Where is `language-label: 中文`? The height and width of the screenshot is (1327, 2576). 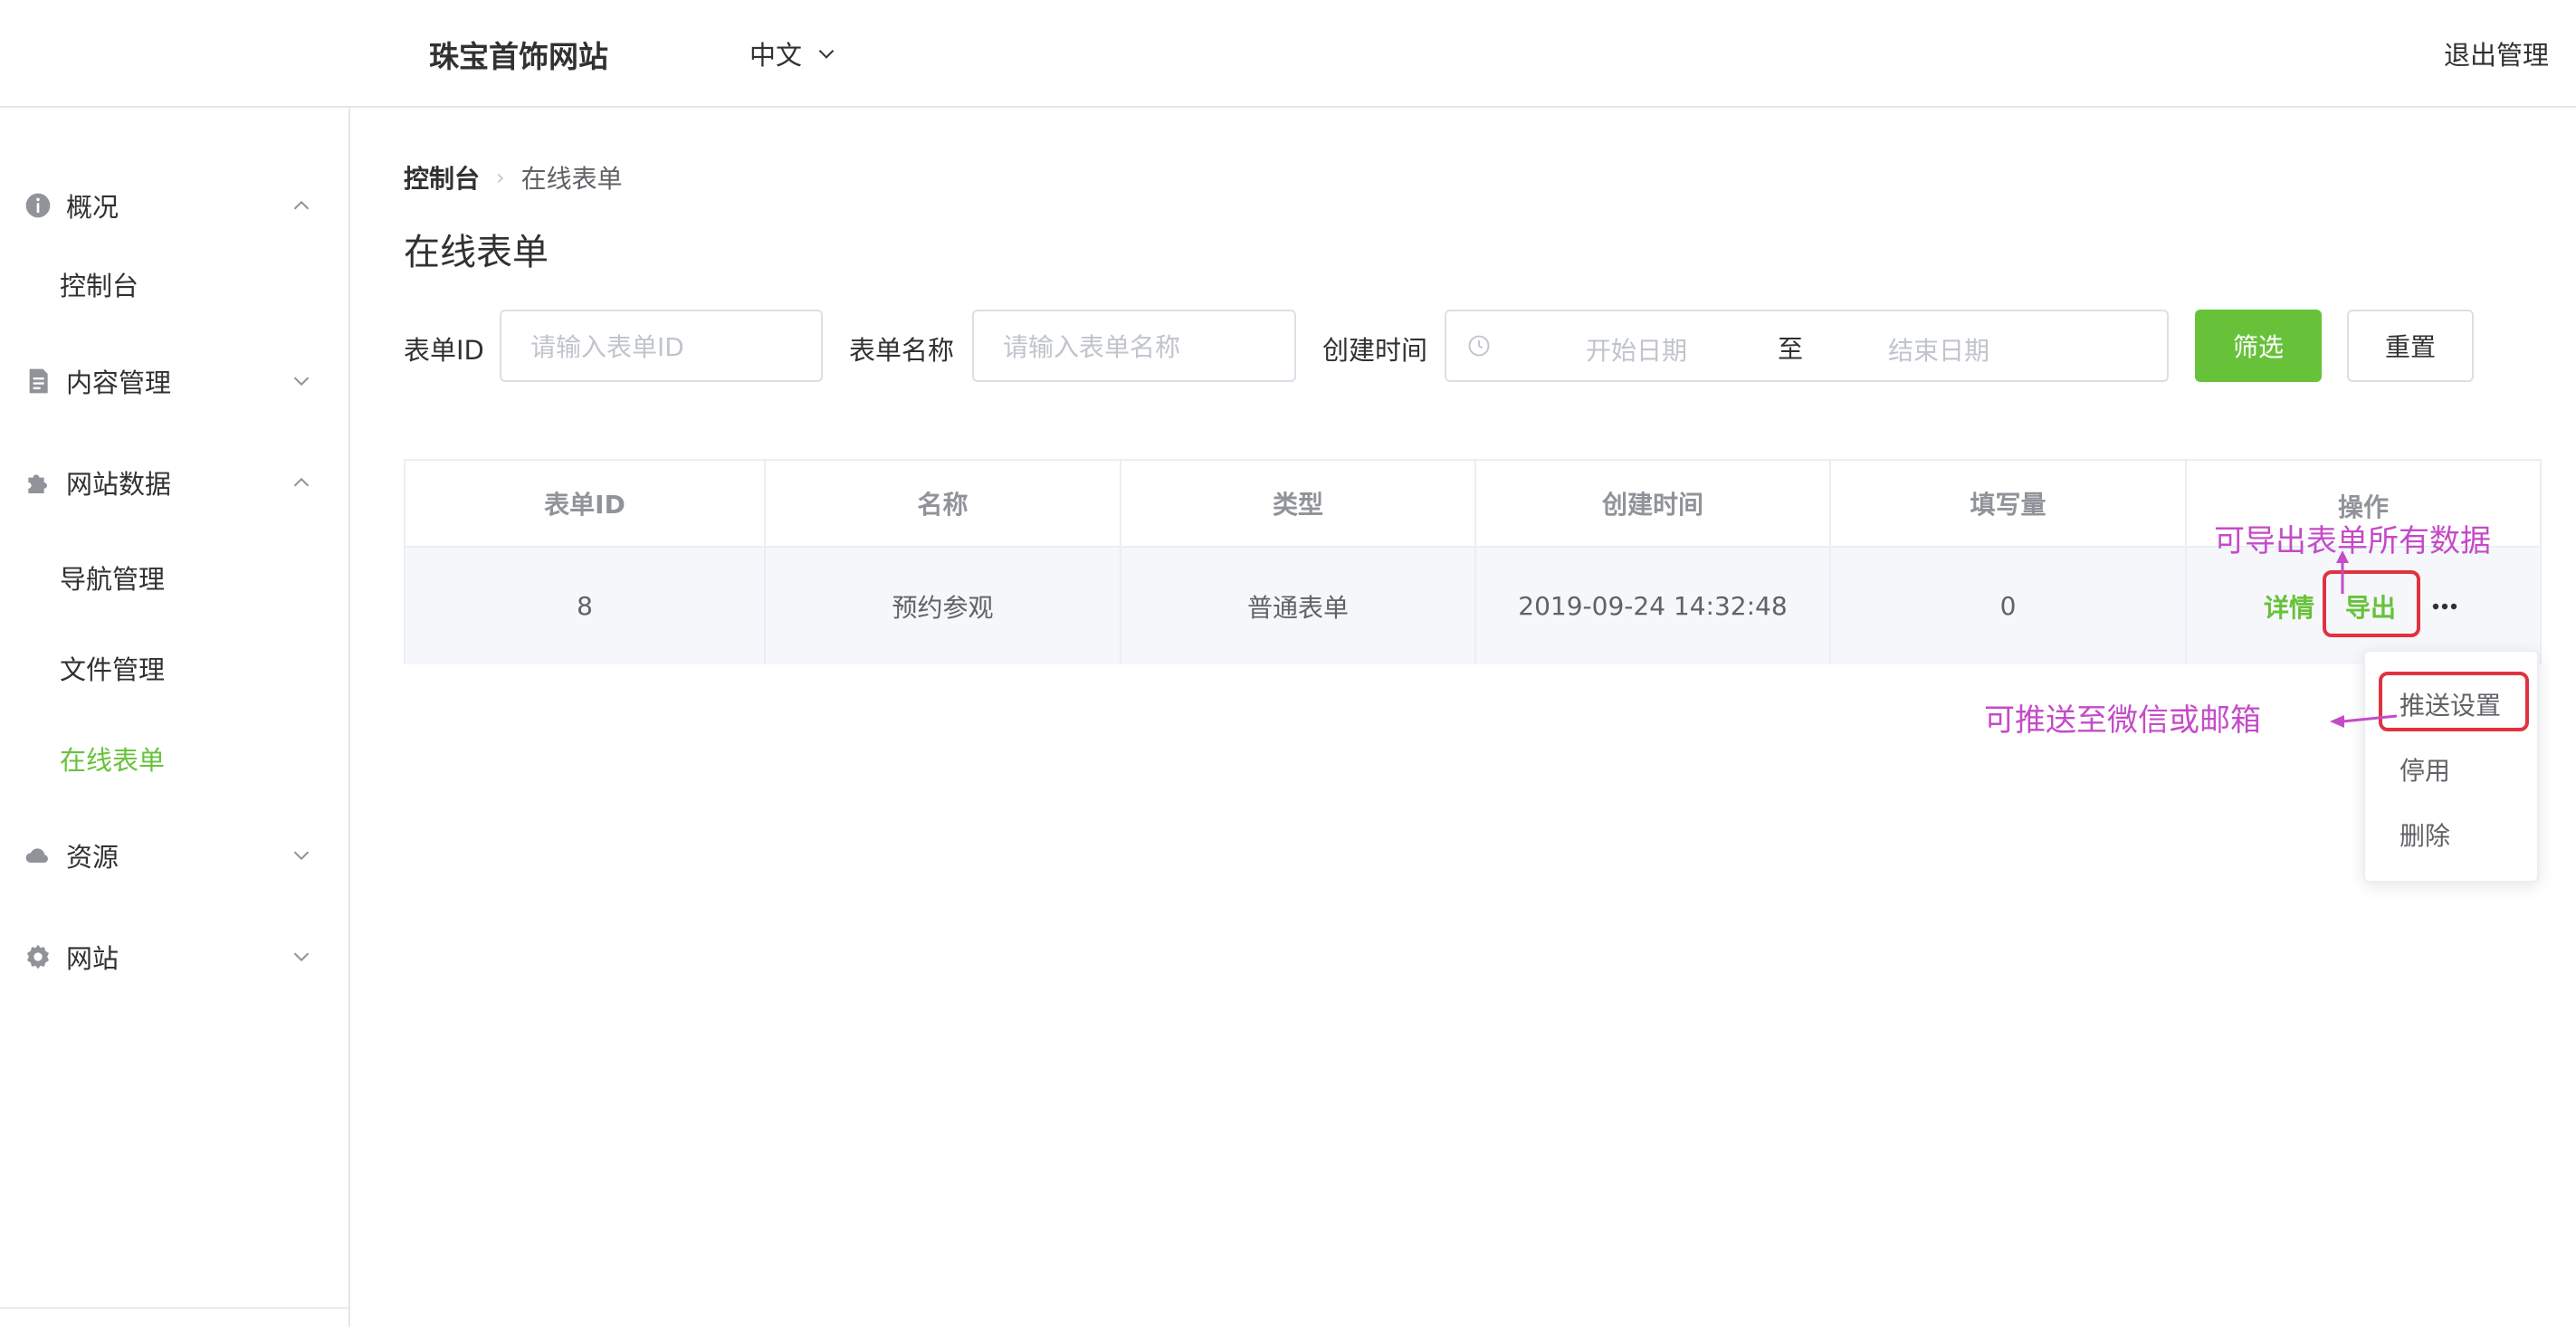
language-label: 中文 is located at coordinates (776, 56).